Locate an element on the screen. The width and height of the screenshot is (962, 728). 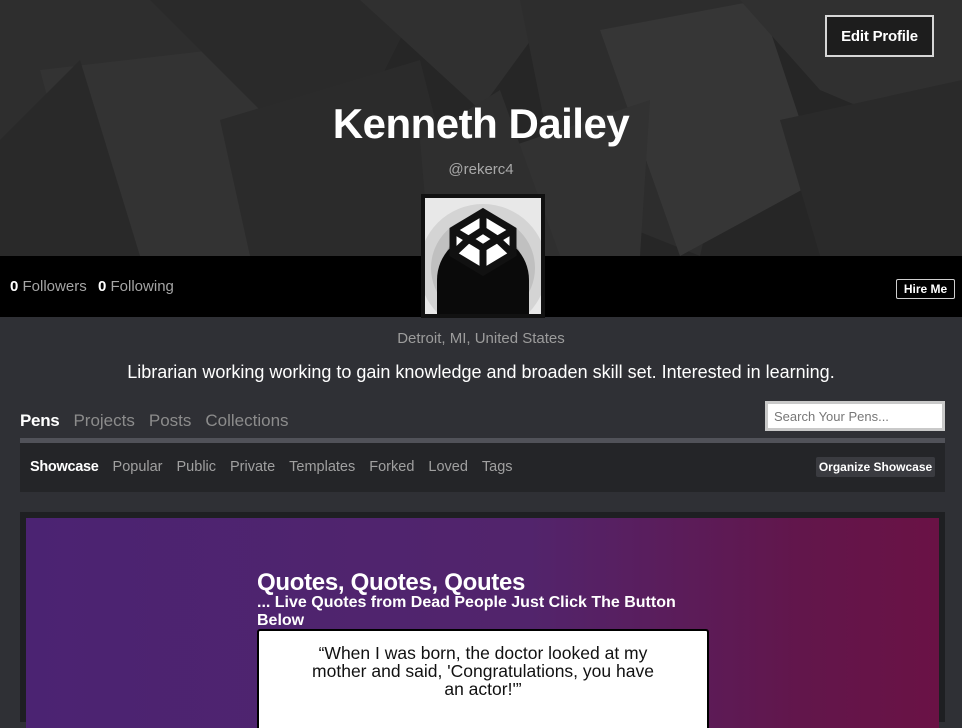
codepen-cube-logo-icon is located at coordinates (483, 256).